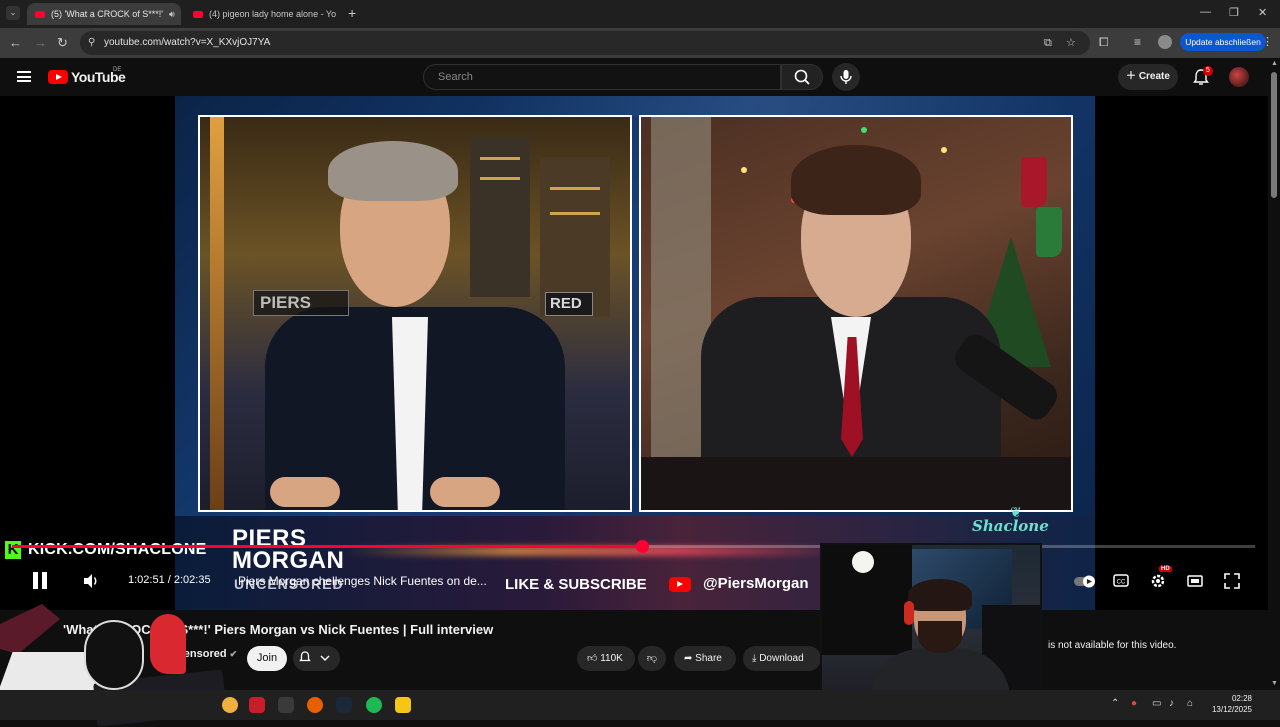 The image size is (1280, 727). Describe the element at coordinates (1241, 698) in the screenshot. I see `clock-time: 02:28` at that location.